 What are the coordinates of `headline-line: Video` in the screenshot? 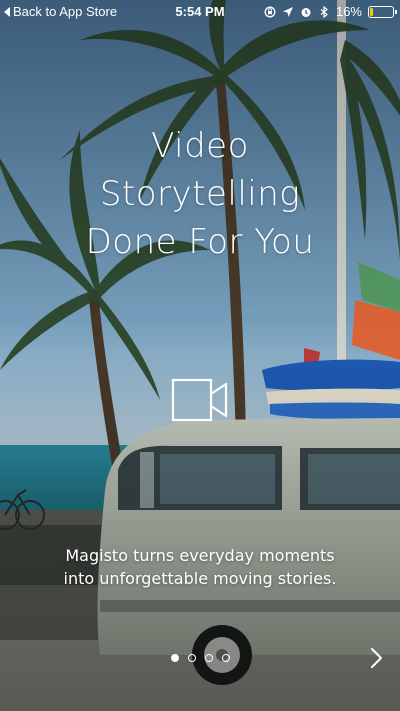 It's located at (200, 146).